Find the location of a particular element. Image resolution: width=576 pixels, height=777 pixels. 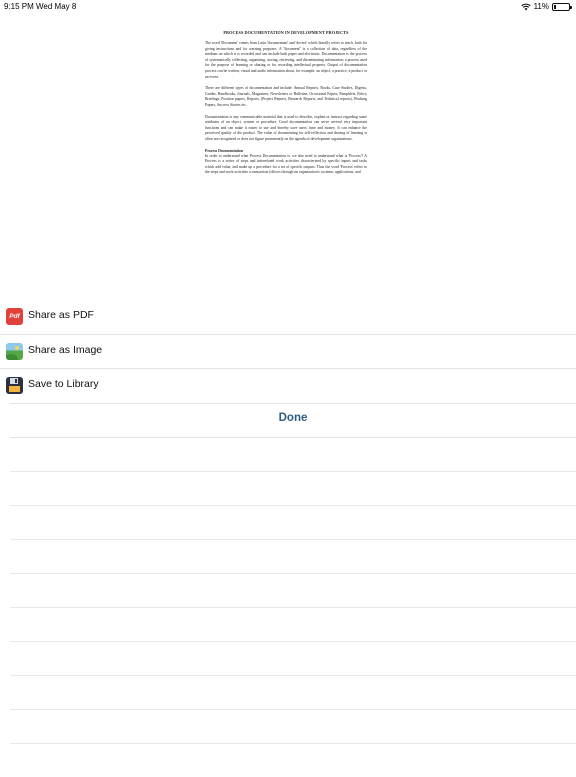

status-right: 11% is located at coordinates (546, 6).